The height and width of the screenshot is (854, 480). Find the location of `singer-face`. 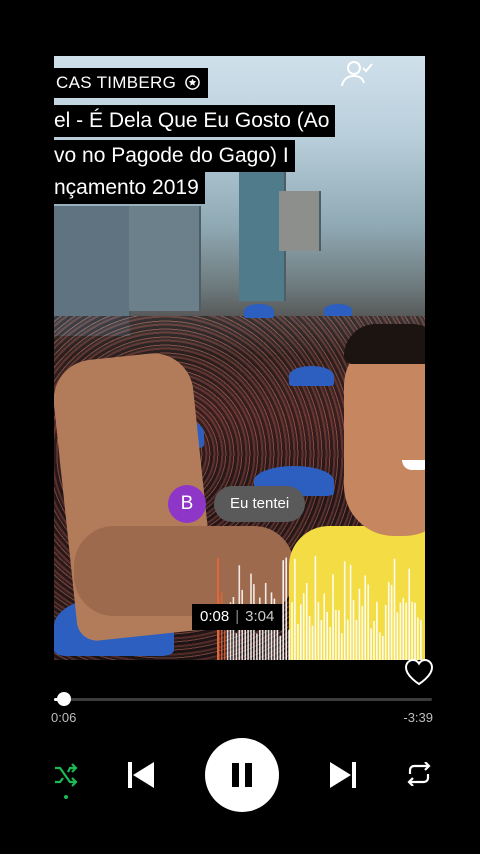

singer-face is located at coordinates (384, 436).